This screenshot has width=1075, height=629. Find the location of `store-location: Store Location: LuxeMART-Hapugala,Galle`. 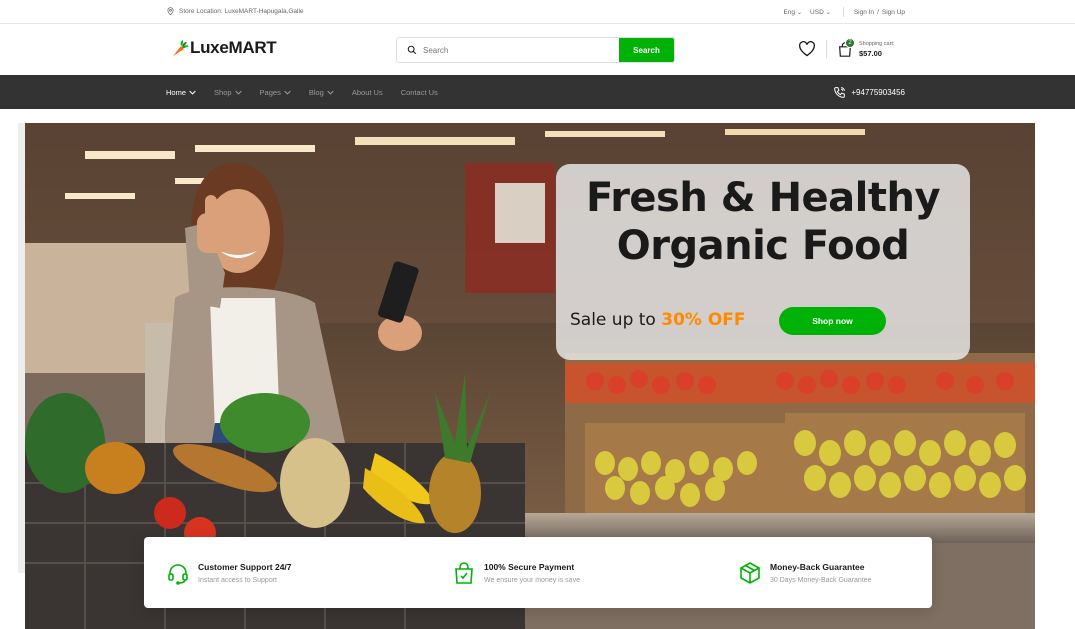

store-location: Store Location: LuxeMART-Hapugala,Galle is located at coordinates (235, 11).